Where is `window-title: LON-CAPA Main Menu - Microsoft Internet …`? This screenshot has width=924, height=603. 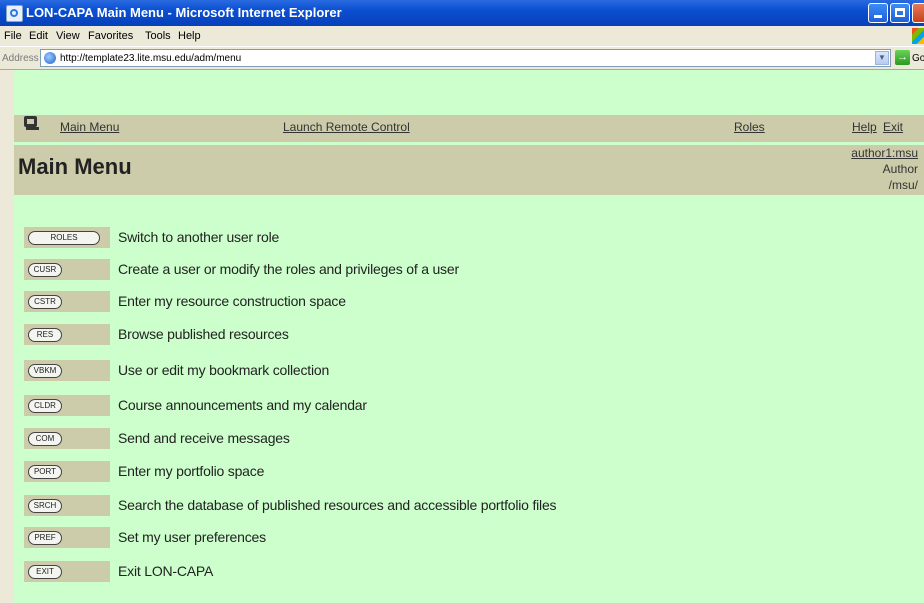 window-title: LON-CAPA Main Menu - Microsoft Internet … is located at coordinates (184, 12).